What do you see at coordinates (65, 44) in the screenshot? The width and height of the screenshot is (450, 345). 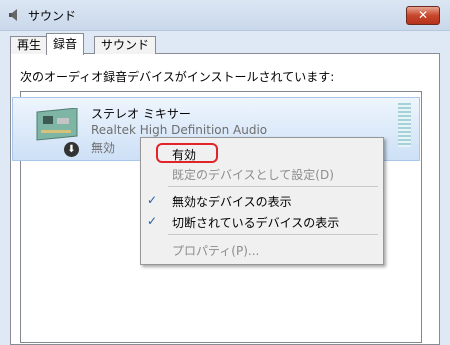 I see `tab-recording: 録音` at bounding box center [65, 44].